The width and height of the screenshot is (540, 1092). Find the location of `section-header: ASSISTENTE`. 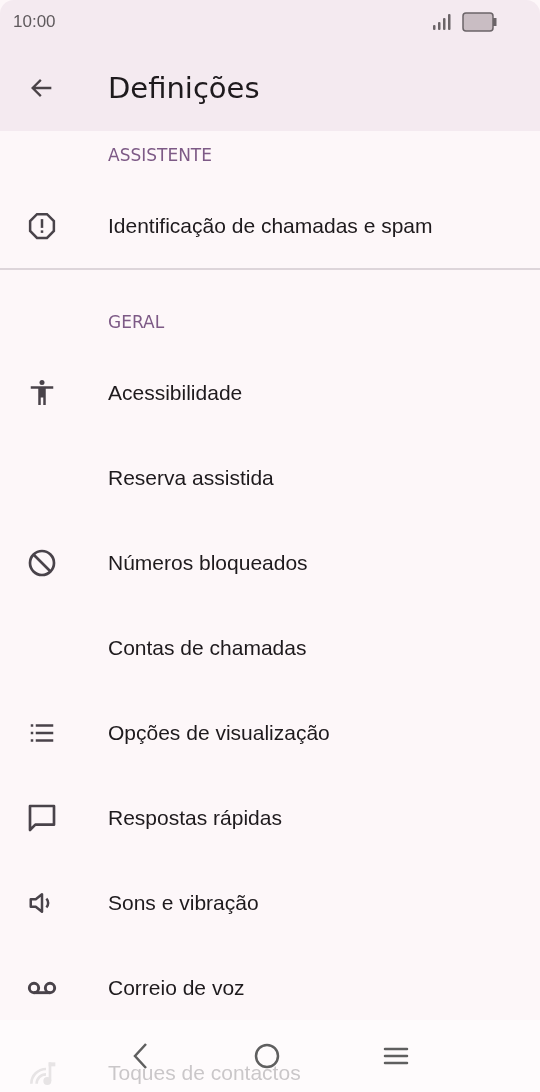

section-header: ASSISTENTE is located at coordinates (160, 155).